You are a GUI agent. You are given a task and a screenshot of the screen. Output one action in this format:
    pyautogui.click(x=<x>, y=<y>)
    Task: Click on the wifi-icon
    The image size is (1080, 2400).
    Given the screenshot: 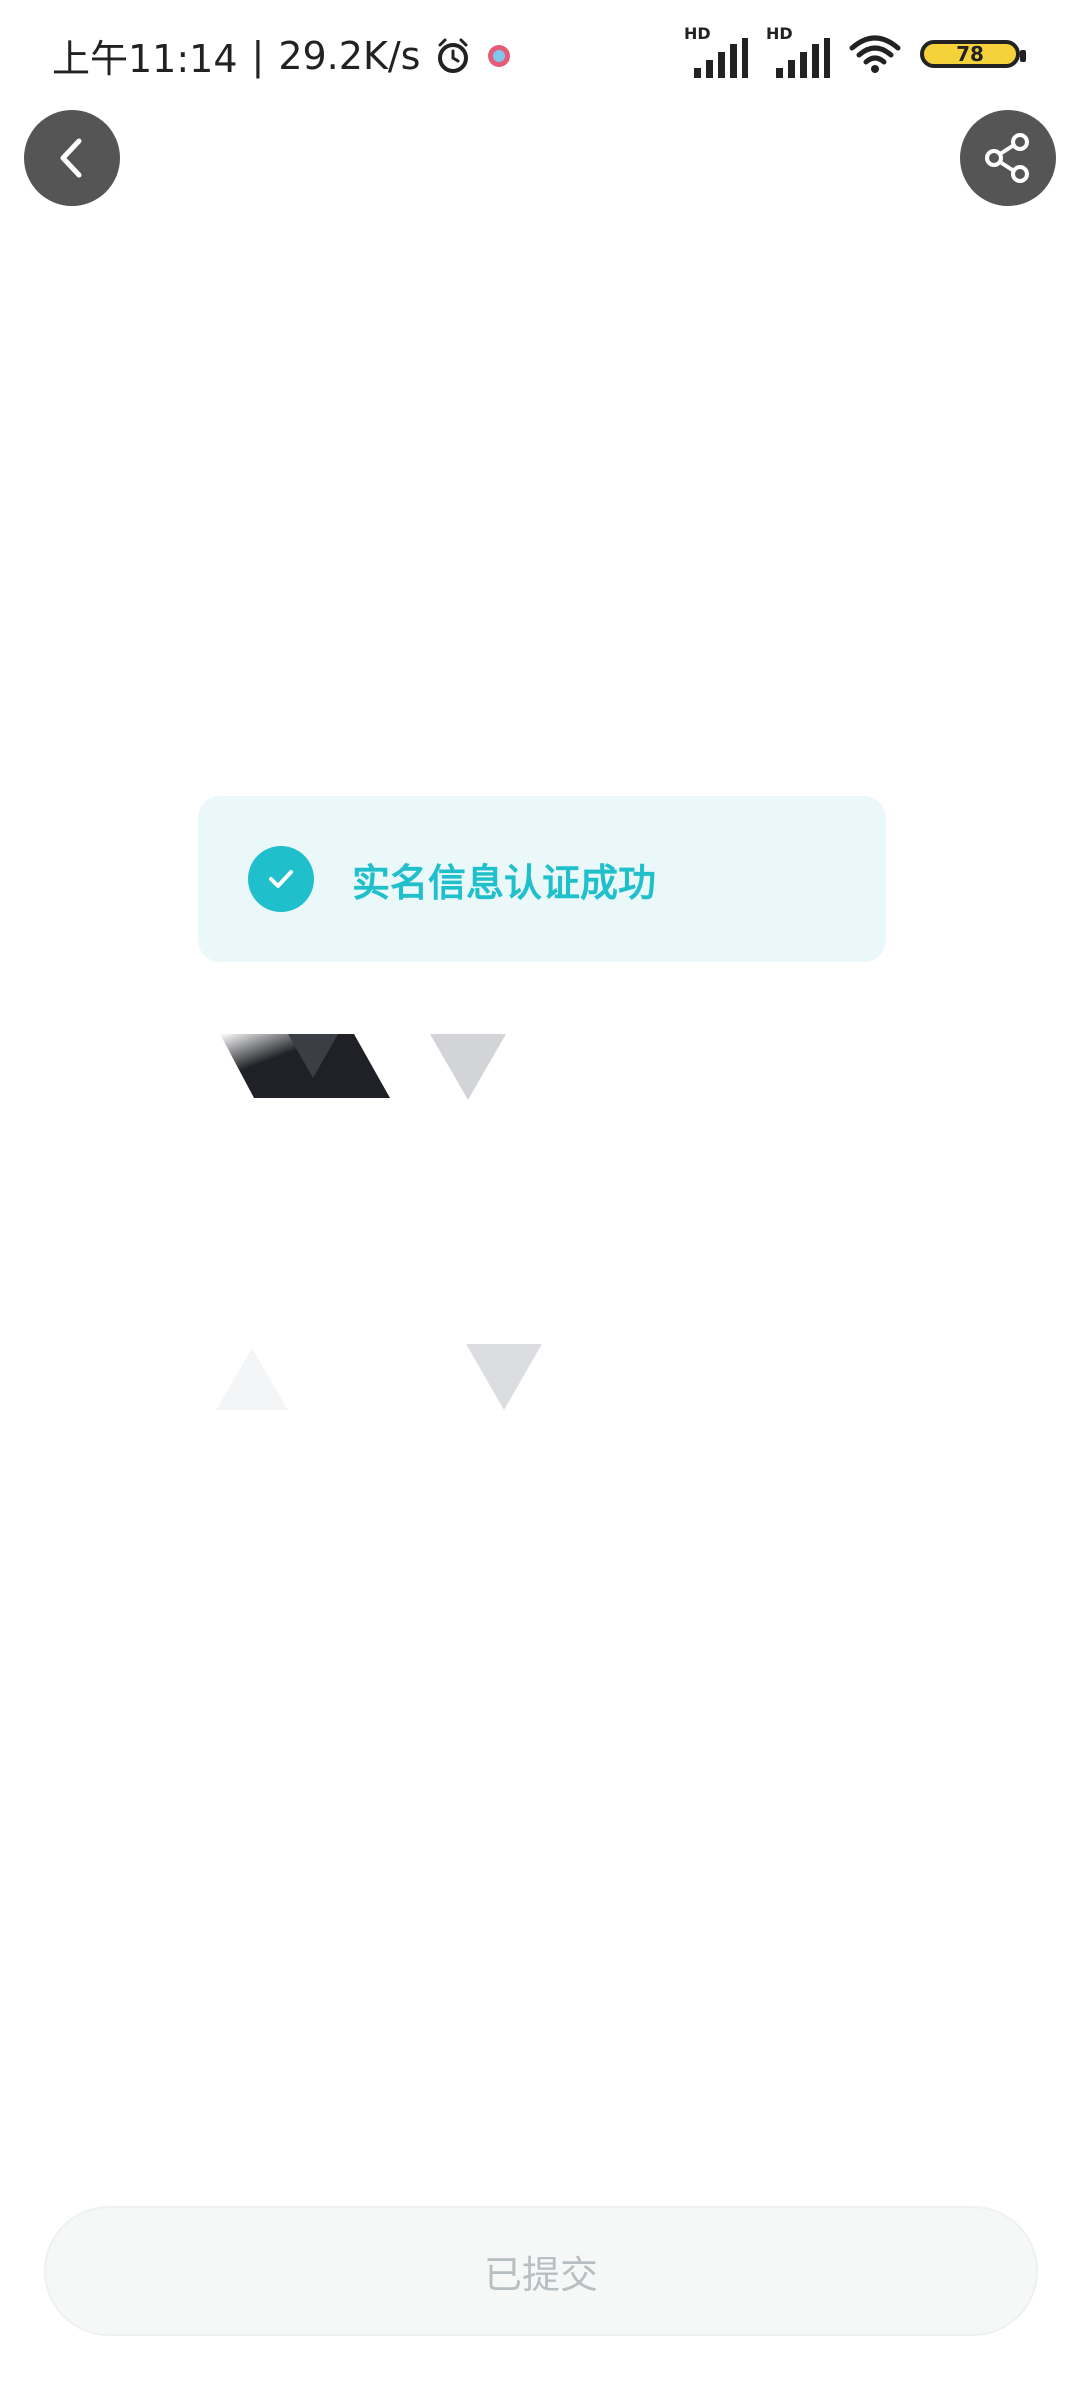 What is the action you would take?
    pyautogui.click(x=875, y=54)
    